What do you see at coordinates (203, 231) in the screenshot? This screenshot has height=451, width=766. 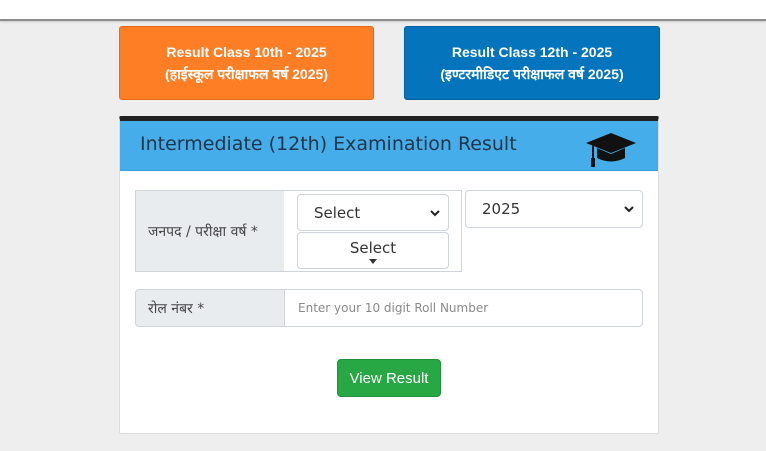 I see `district-year-label-text: जनपद / परीक्षा वर्ष *` at bounding box center [203, 231].